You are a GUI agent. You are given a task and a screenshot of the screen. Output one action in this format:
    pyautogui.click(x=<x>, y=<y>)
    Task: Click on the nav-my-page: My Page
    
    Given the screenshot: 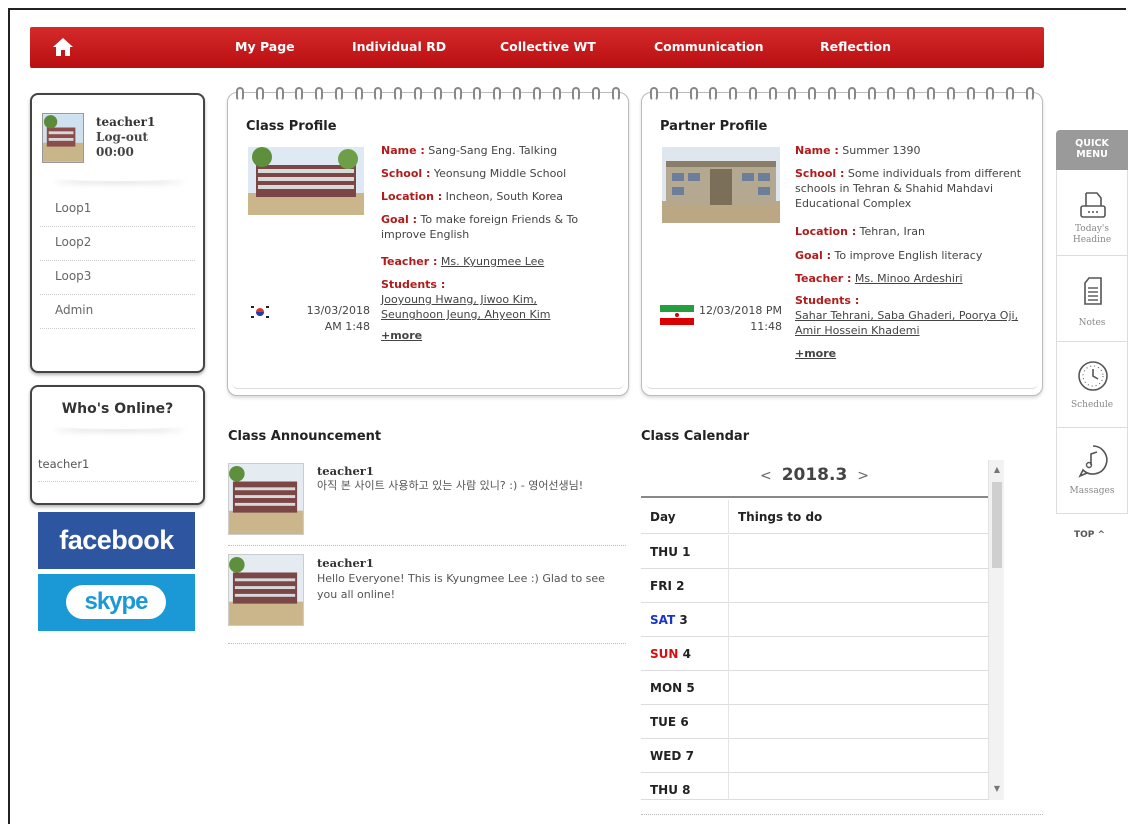 What is the action you would take?
    pyautogui.click(x=265, y=46)
    